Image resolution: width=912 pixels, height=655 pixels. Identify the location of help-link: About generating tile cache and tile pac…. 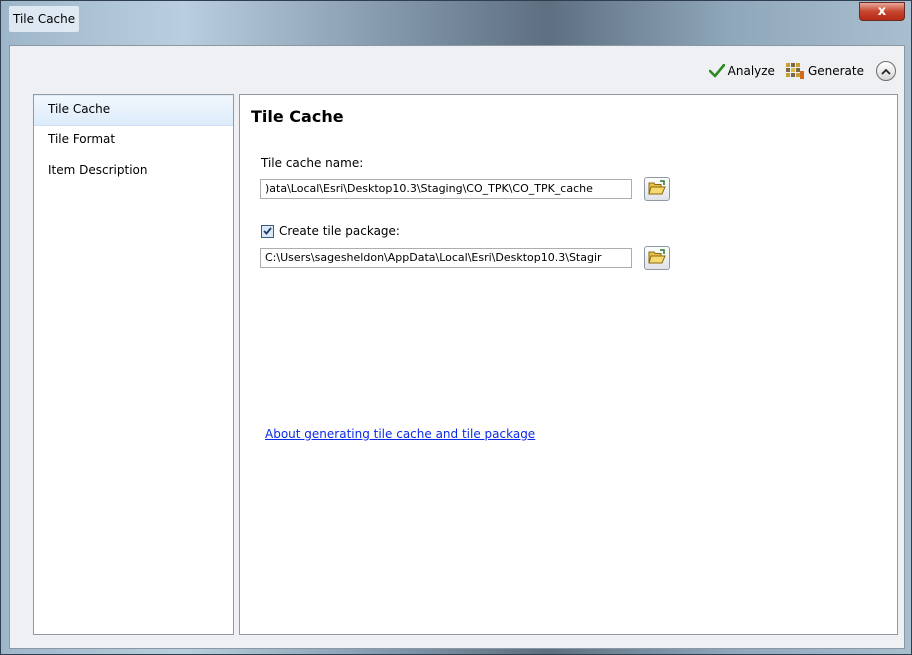
(400, 434).